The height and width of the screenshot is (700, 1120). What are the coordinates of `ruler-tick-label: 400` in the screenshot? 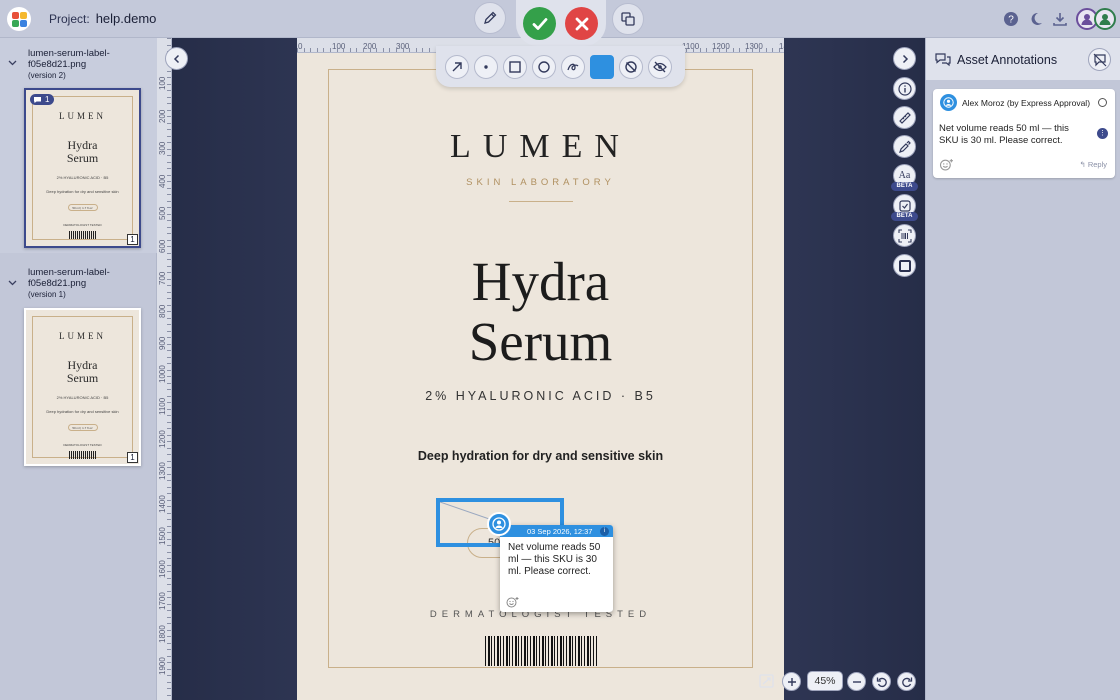 It's located at (162, 181).